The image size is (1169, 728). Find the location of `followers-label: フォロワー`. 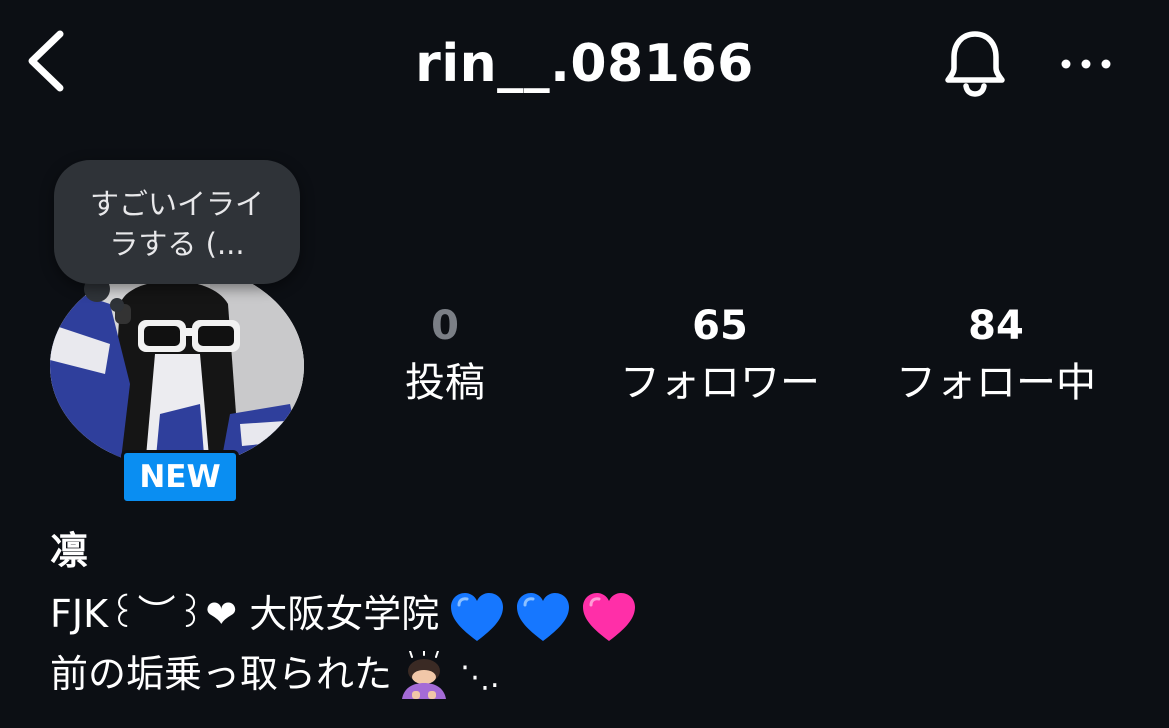

followers-label: フォロワー is located at coordinates (720, 383).